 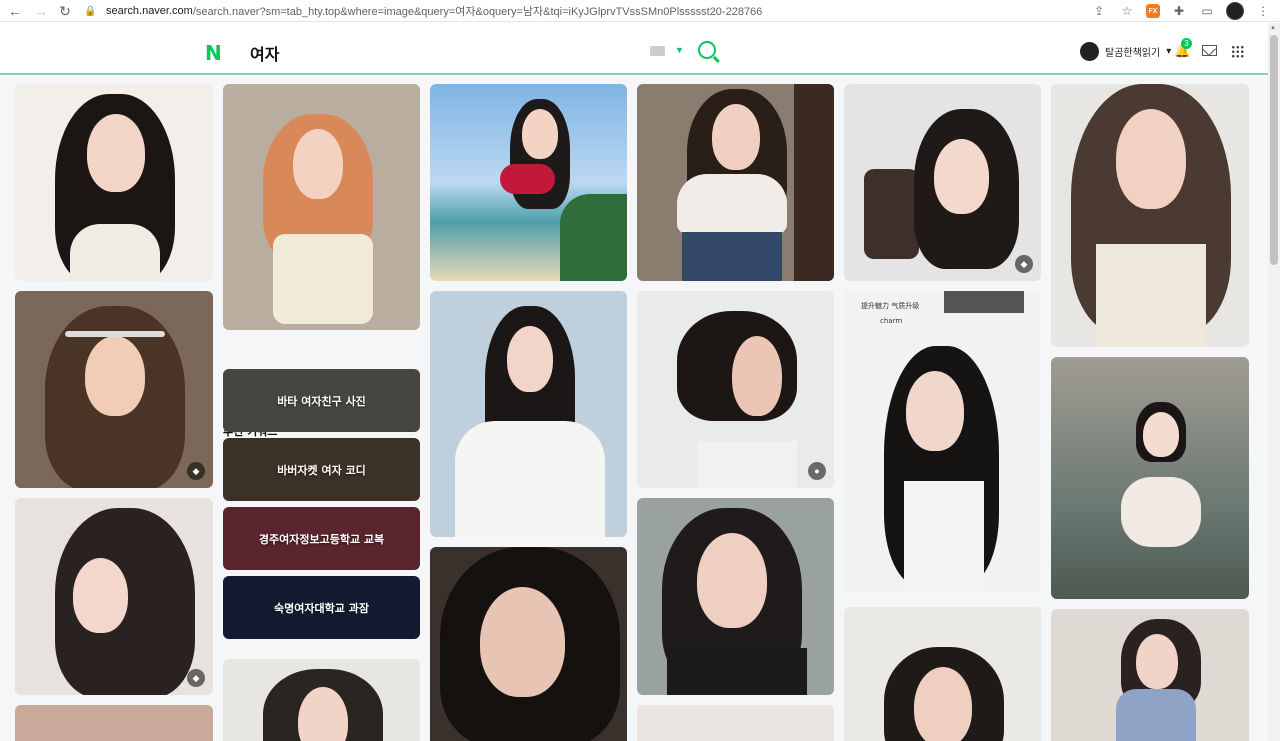 I want to click on extension-fx-icon: FX, so click(x=1153, y=11).